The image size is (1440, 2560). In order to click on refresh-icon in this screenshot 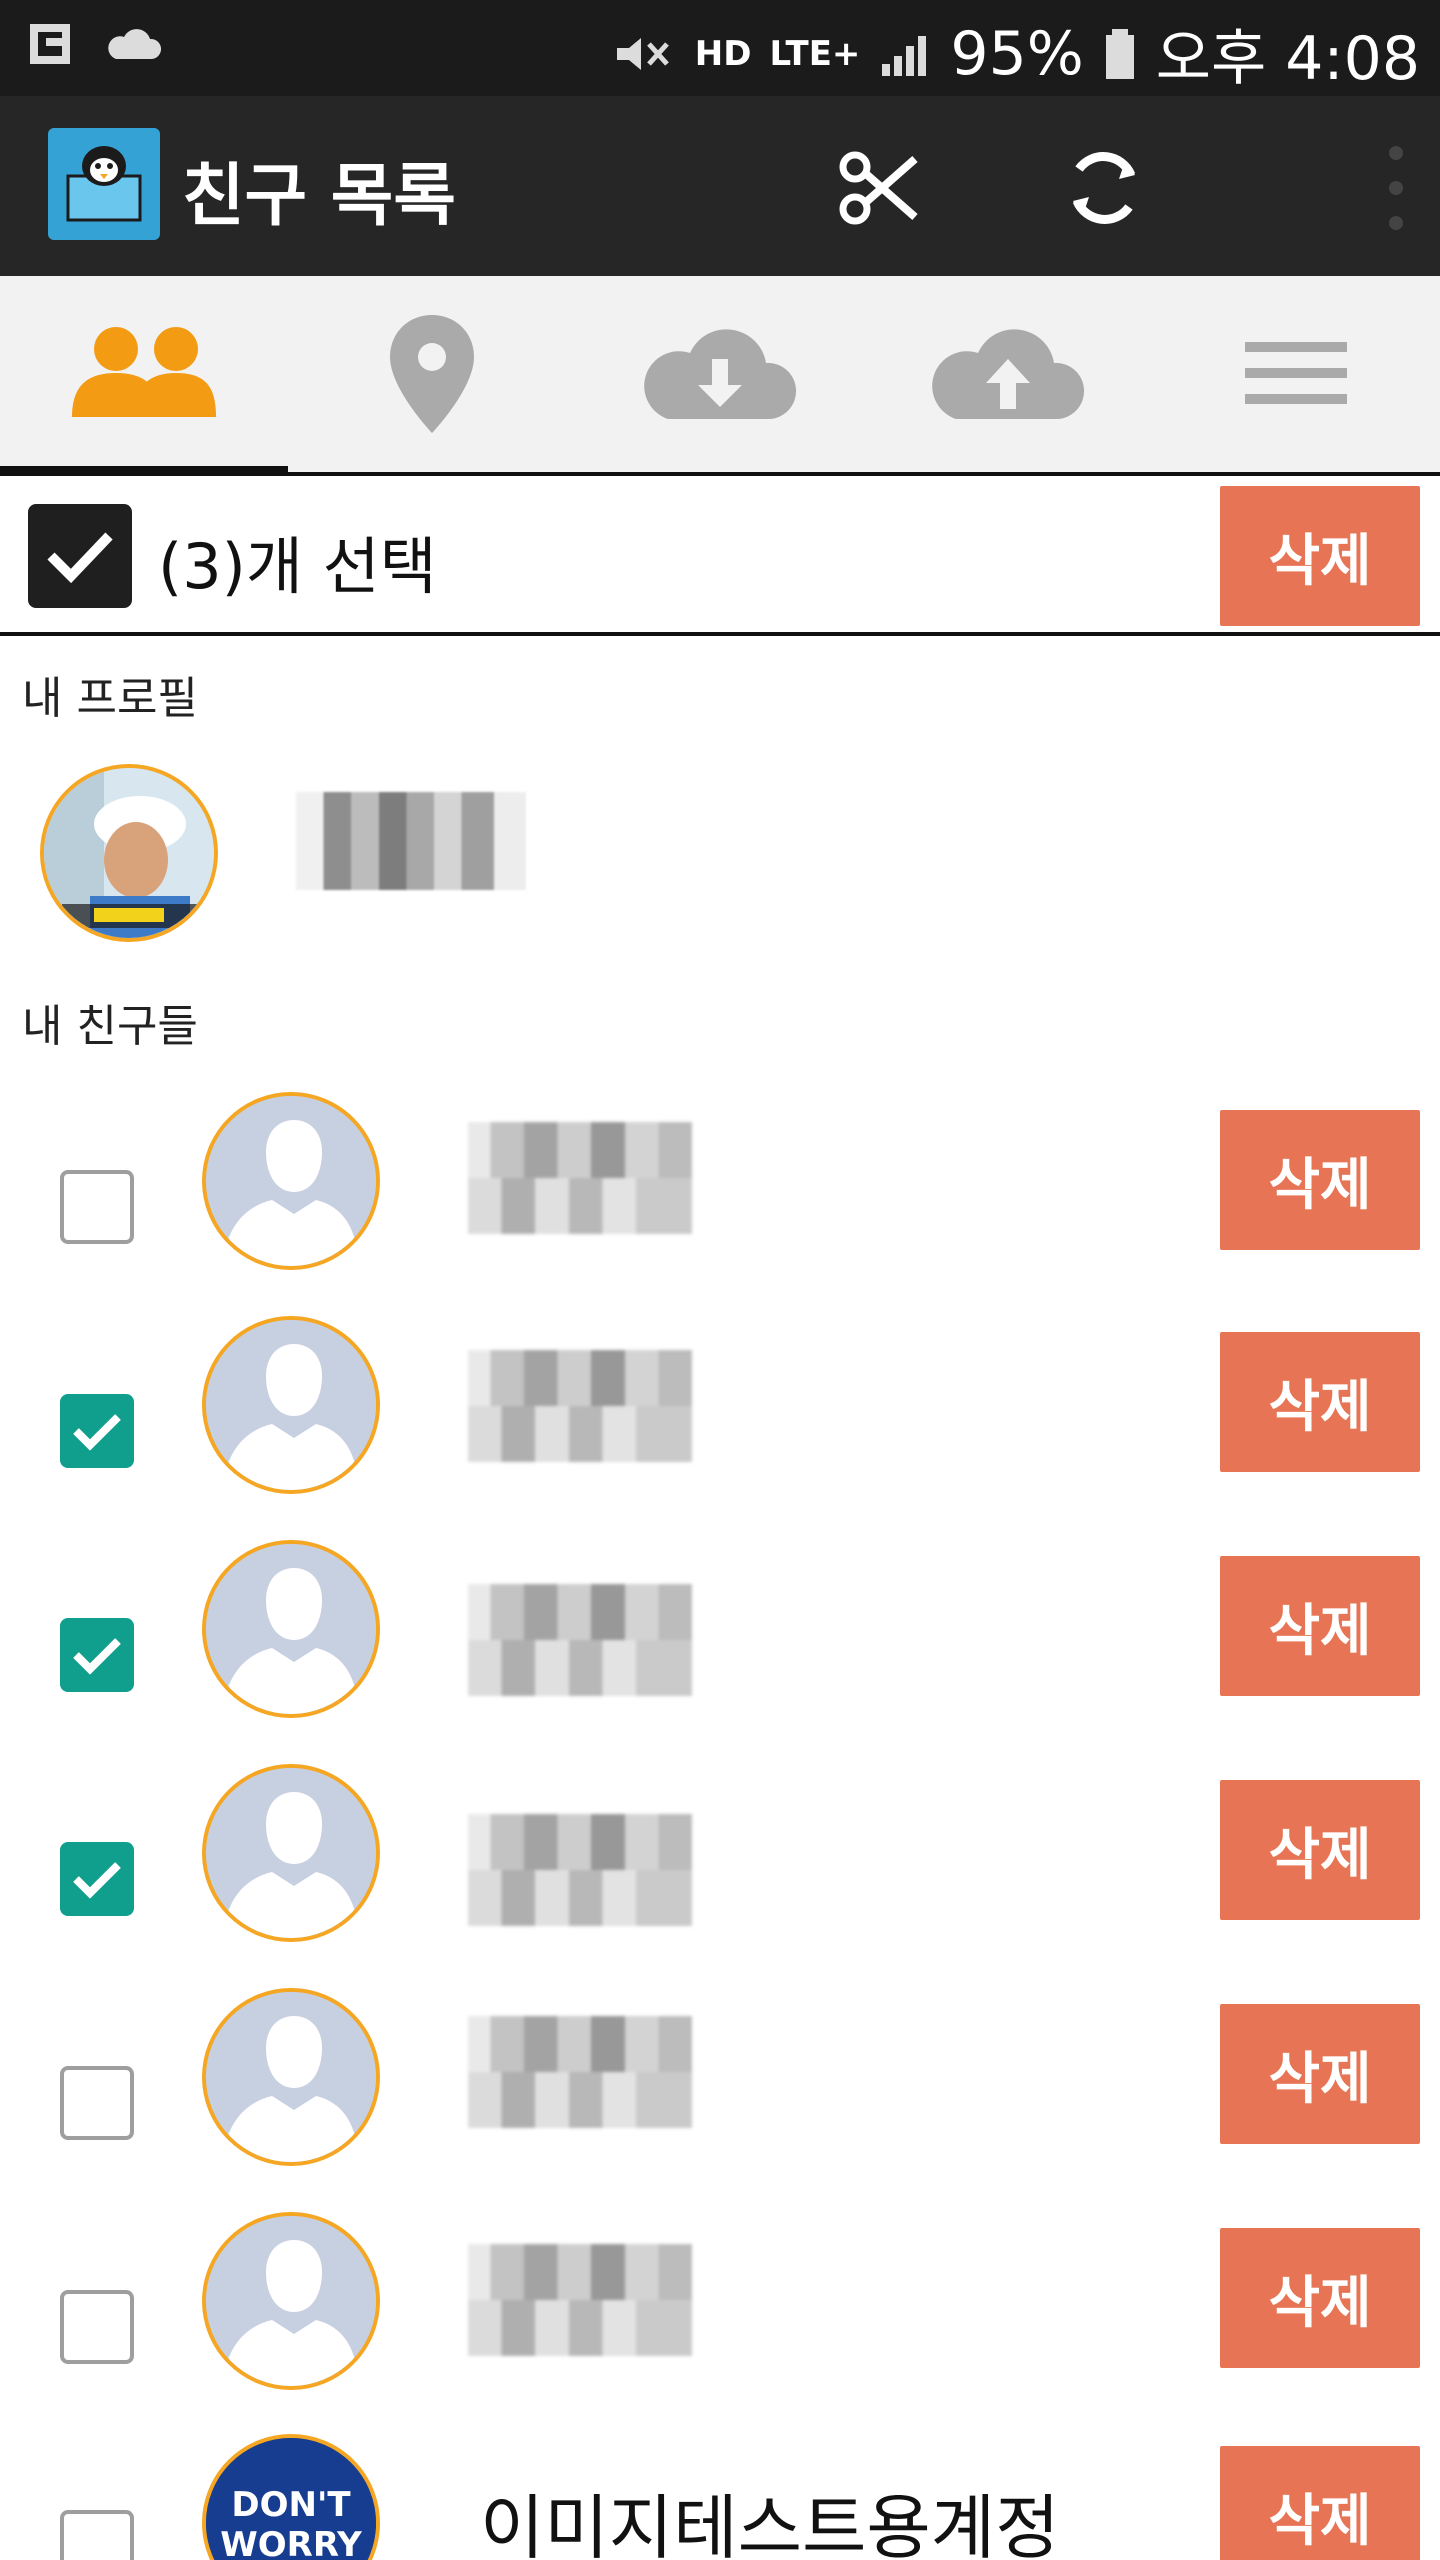, I will do `click(1104, 188)`.